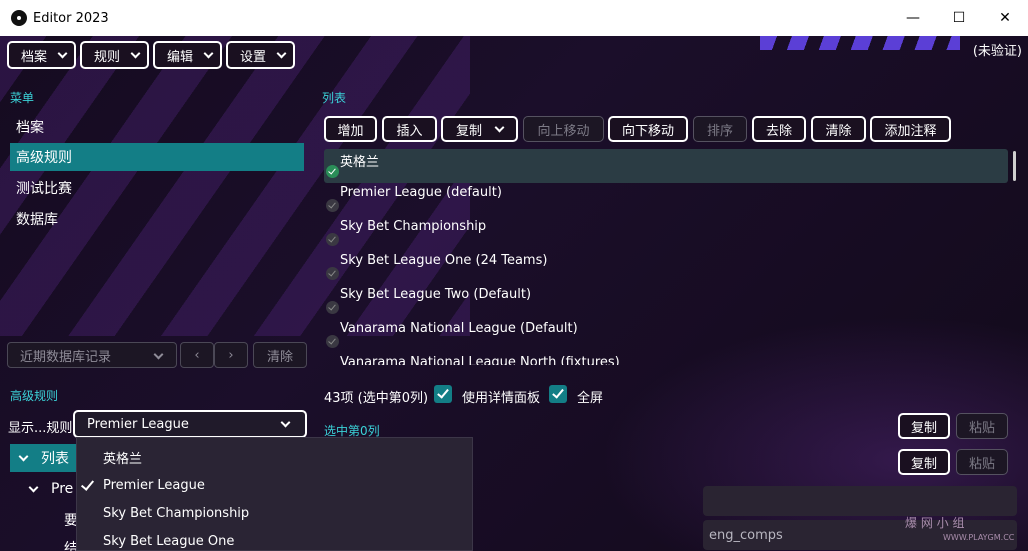 This screenshot has height=551, width=1028. Describe the element at coordinates (34, 396) in the screenshot. I see `advanced-rules-label: 高级规则` at that location.